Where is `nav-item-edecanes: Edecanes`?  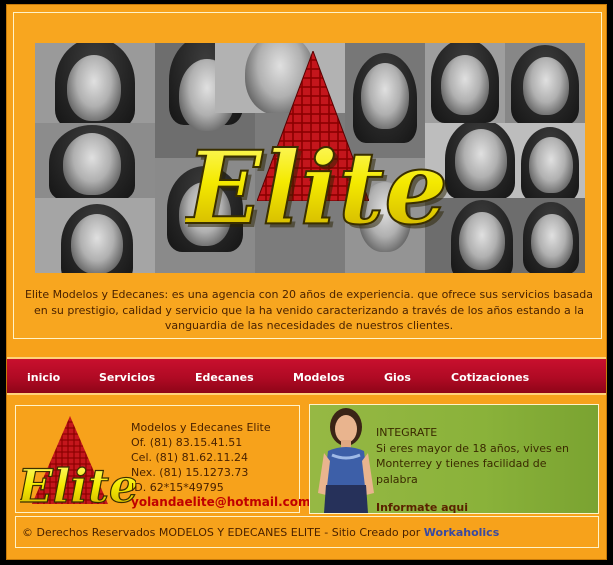 nav-item-edecanes: Edecanes is located at coordinates (224, 377).